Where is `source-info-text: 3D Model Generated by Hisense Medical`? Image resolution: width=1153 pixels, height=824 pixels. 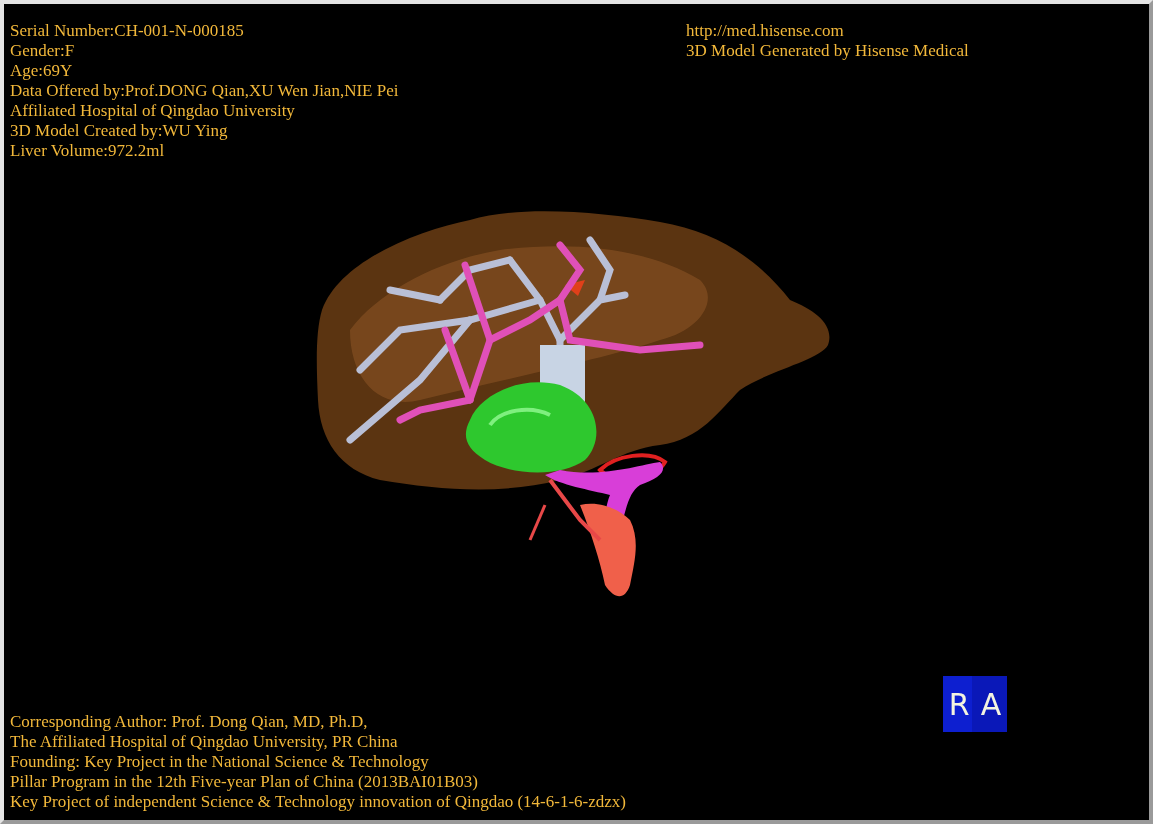 source-info-text: 3D Model Generated by Hisense Medical is located at coordinates (828, 51).